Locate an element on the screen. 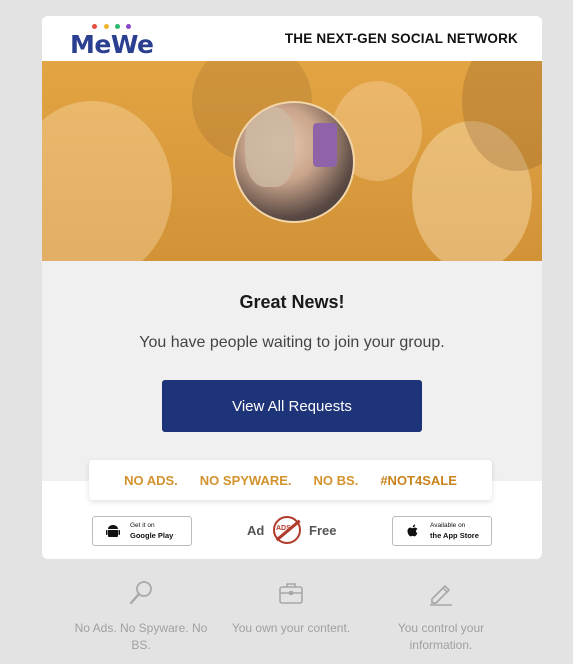 The image size is (573, 664). feature-item: You own your content. is located at coordinates (291, 607).